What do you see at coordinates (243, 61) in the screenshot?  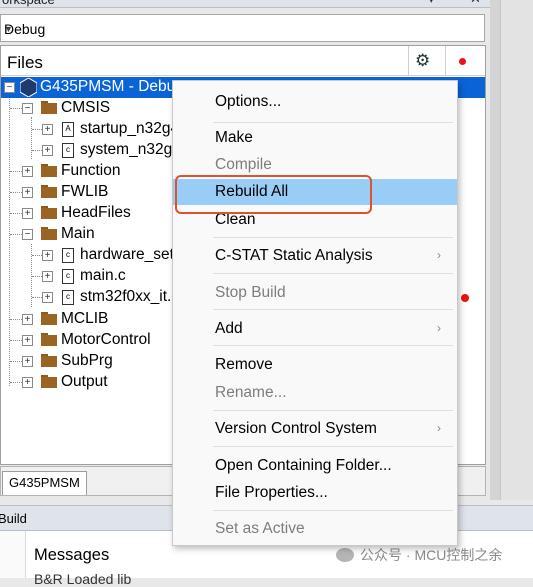 I see `files-header: Files ⚙` at bounding box center [243, 61].